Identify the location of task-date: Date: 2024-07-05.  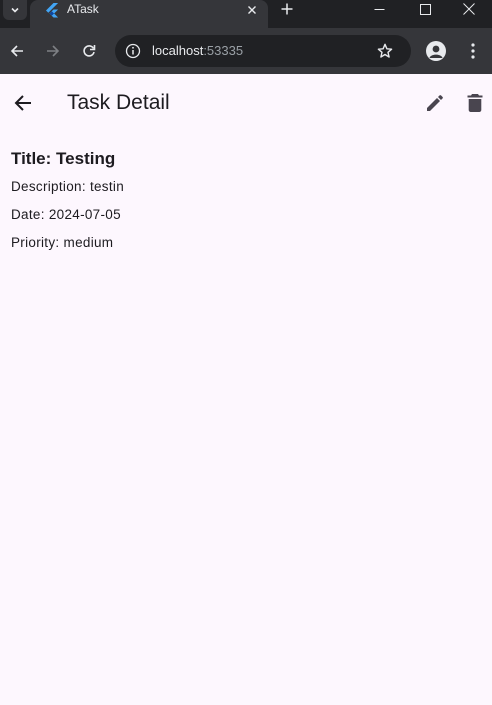
(67, 215).